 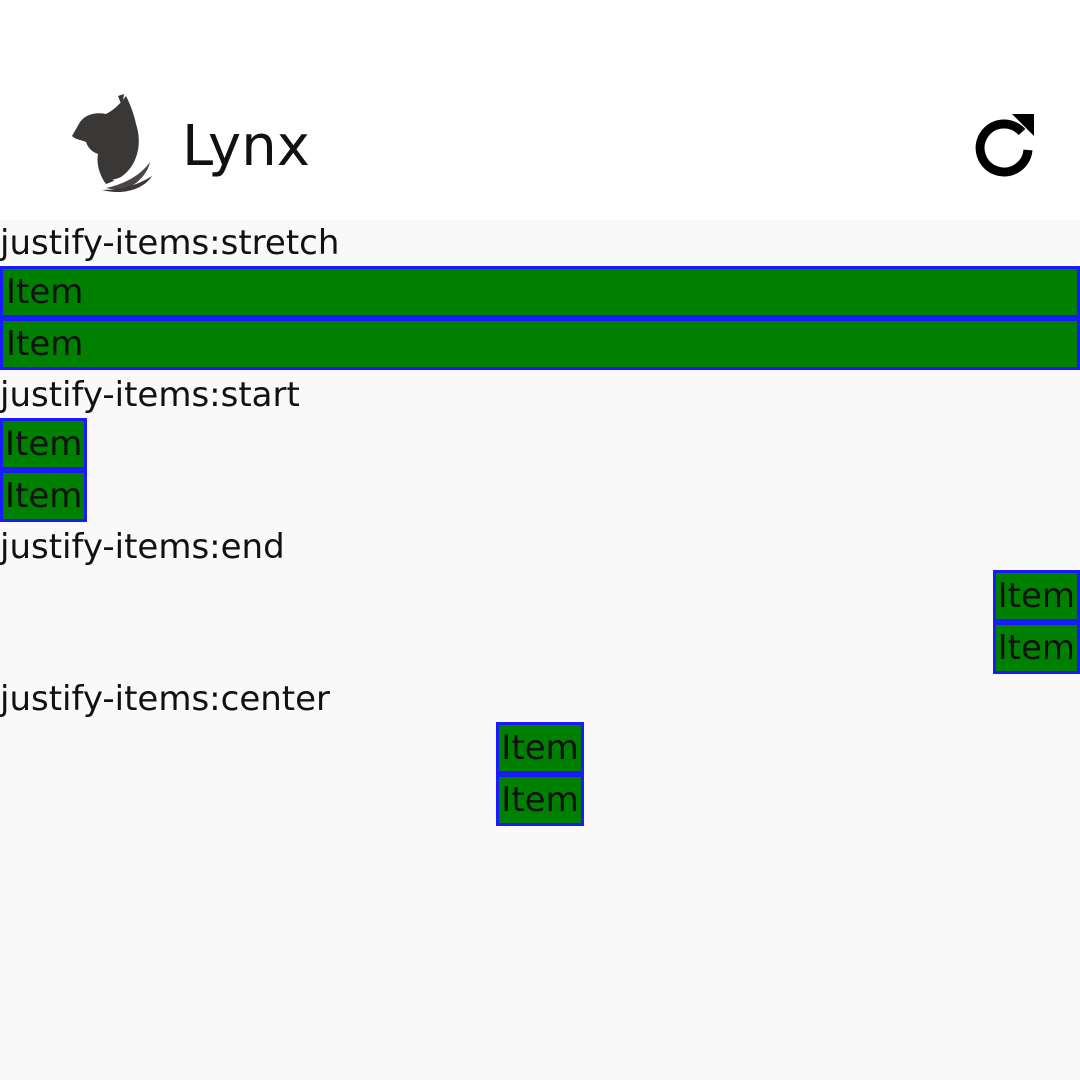 I want to click on grid-center: Item Item, so click(x=540, y=774).